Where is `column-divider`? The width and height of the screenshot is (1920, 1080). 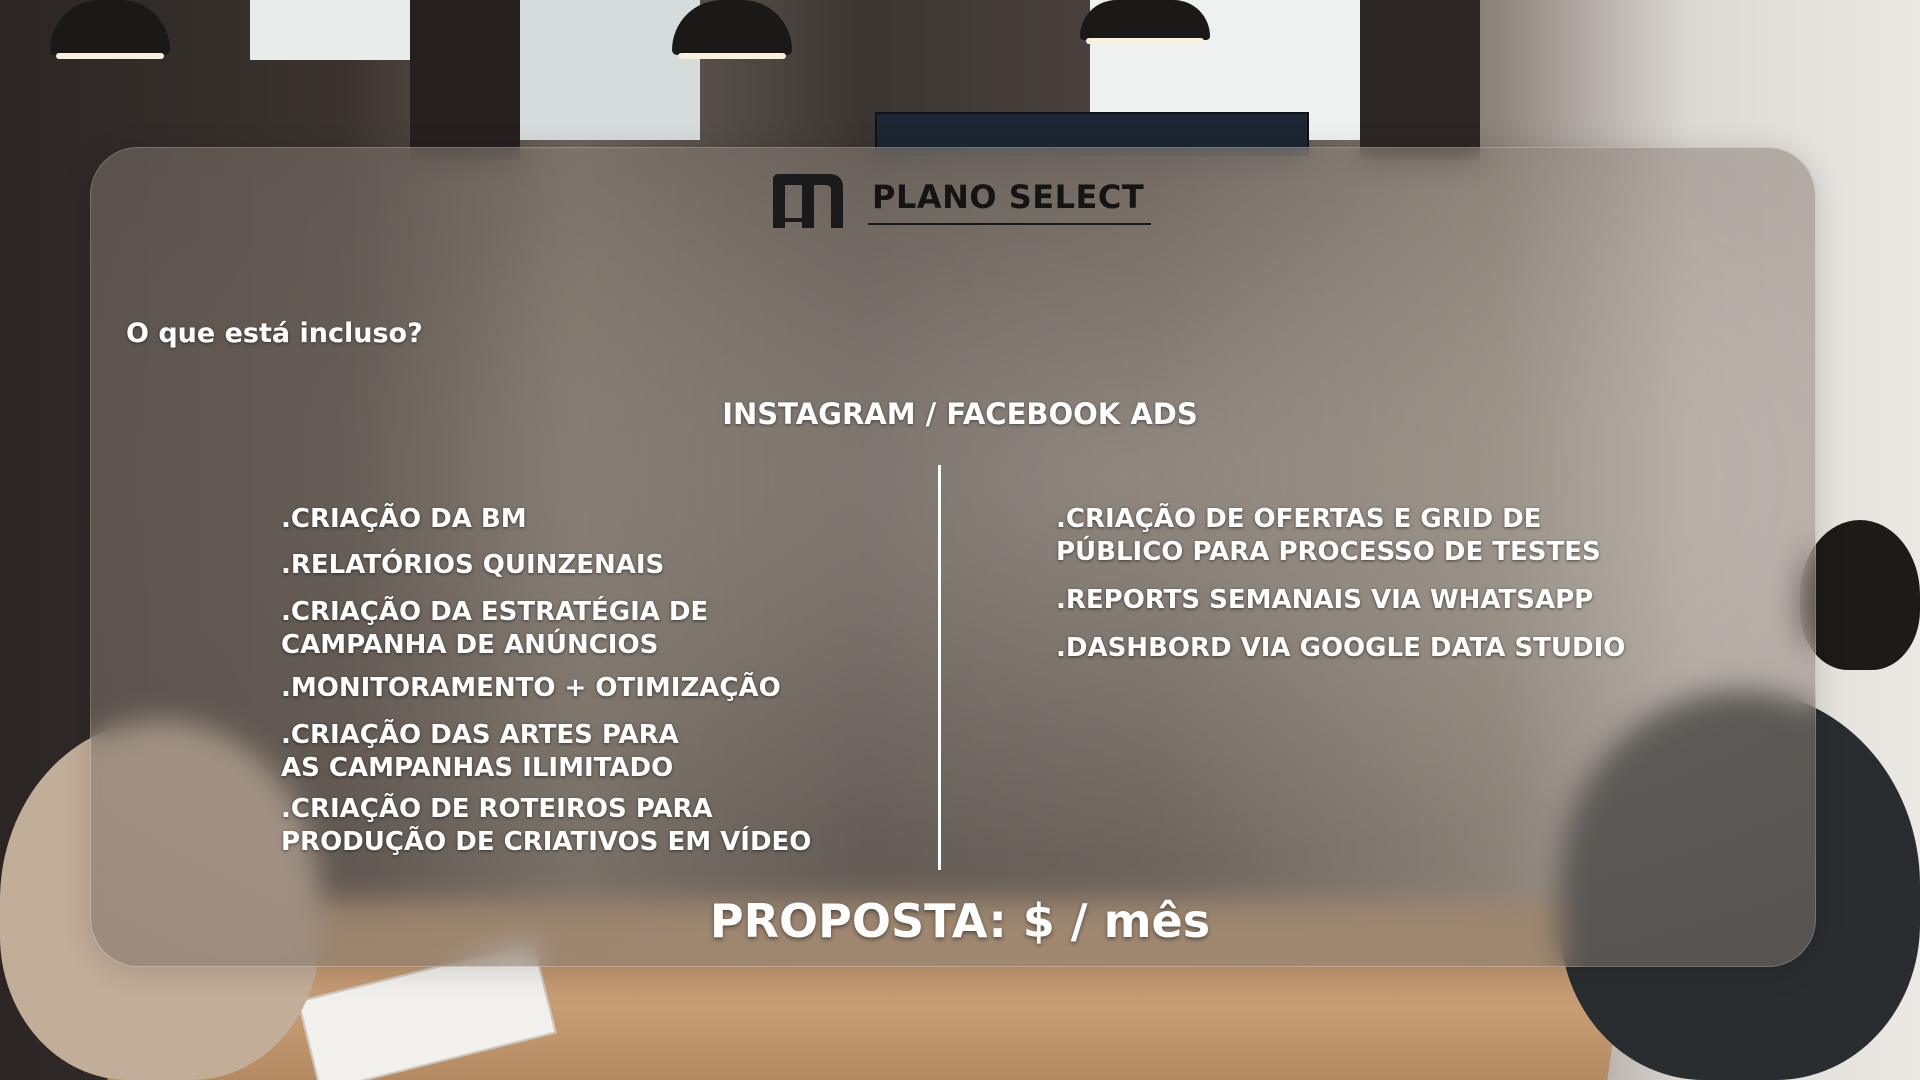 column-divider is located at coordinates (939, 667).